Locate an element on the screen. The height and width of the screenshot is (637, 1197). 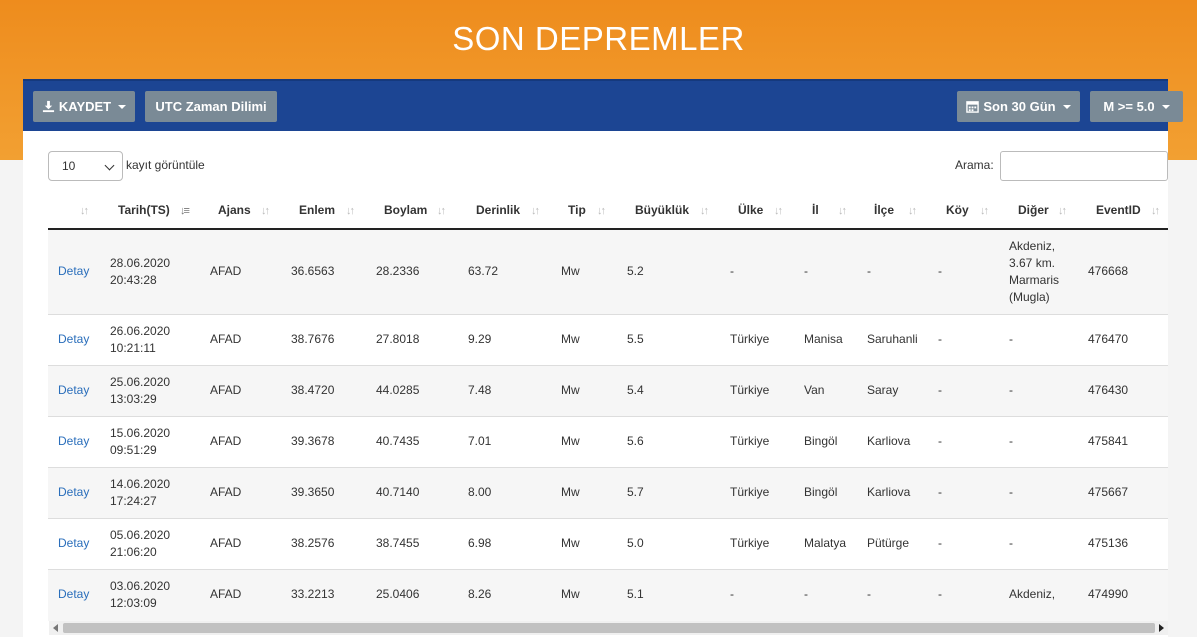
scroll-left-icon is located at coordinates (55, 628).